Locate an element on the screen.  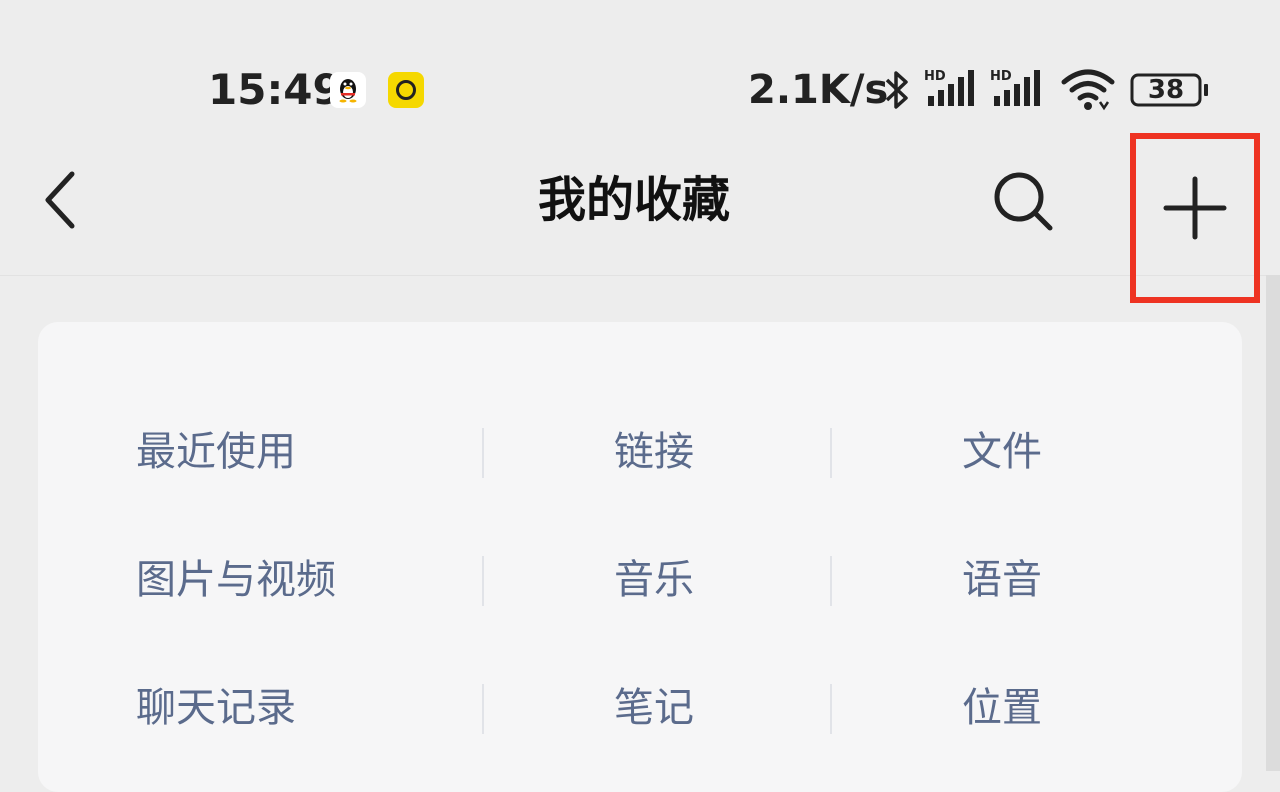
app-circle-icon is located at coordinates (406, 90).